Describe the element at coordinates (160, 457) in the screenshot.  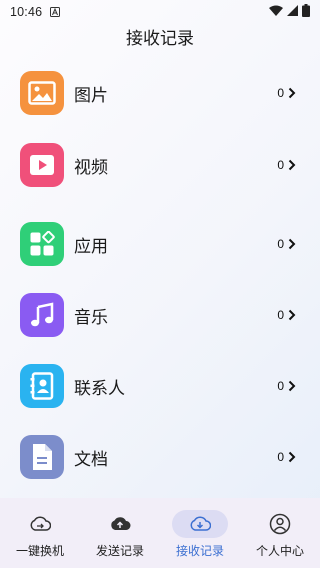
I see `record-row-documents: 文档 0` at that location.